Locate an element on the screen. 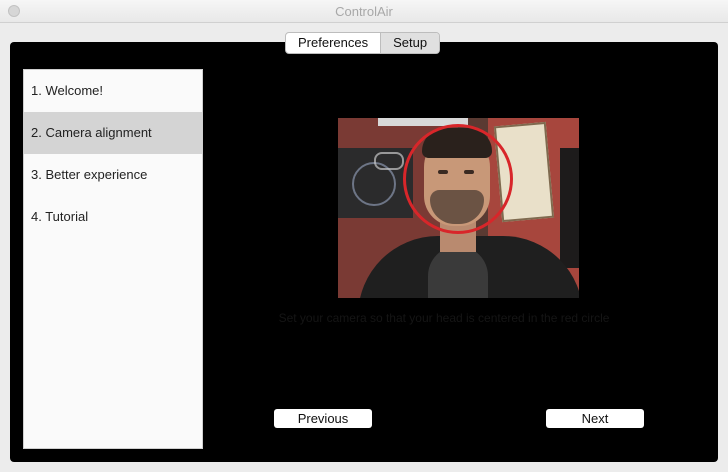 This screenshot has height=472, width=728. window-title: ControlAir is located at coordinates (364, 11).